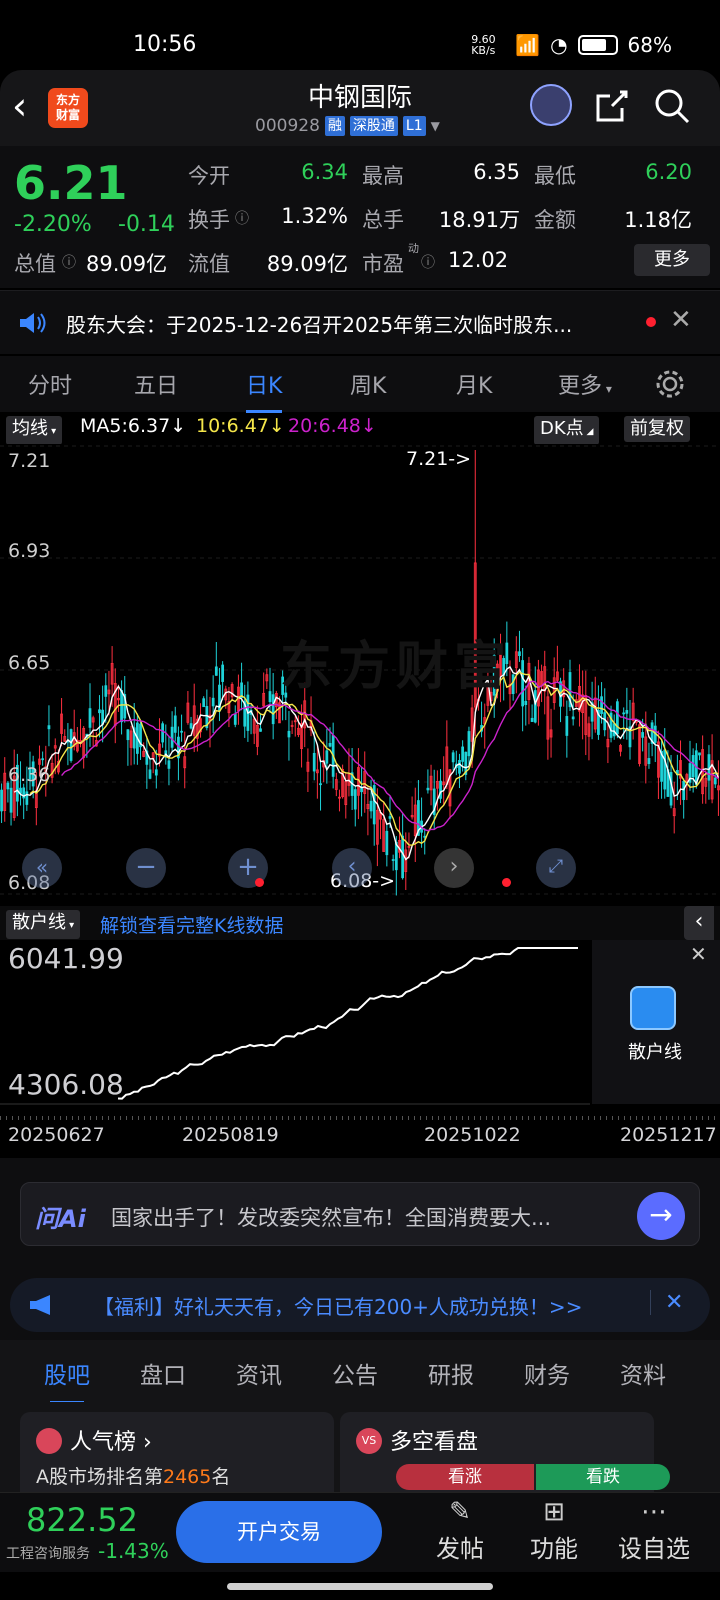 The height and width of the screenshot is (1600, 720). I want to click on gear-icon, so click(670, 384).